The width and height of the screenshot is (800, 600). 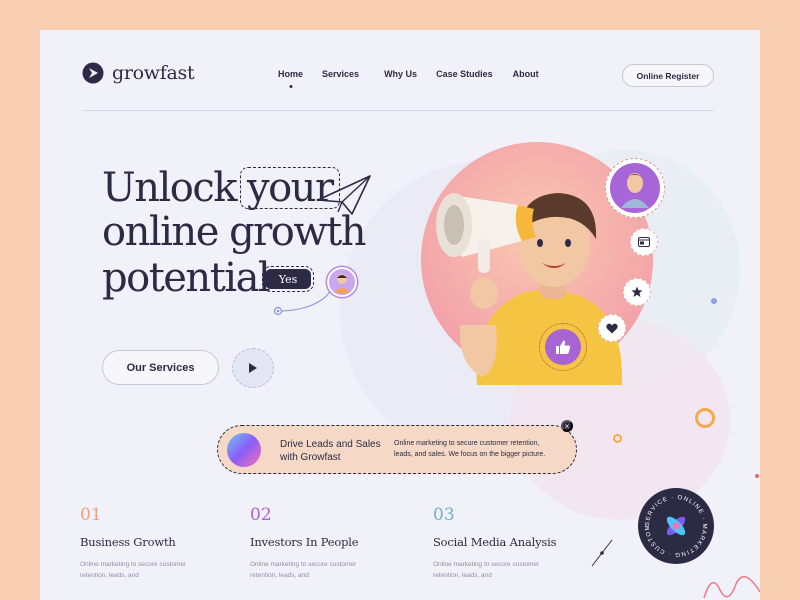 I want to click on brand-logo: growfast, so click(x=138, y=73).